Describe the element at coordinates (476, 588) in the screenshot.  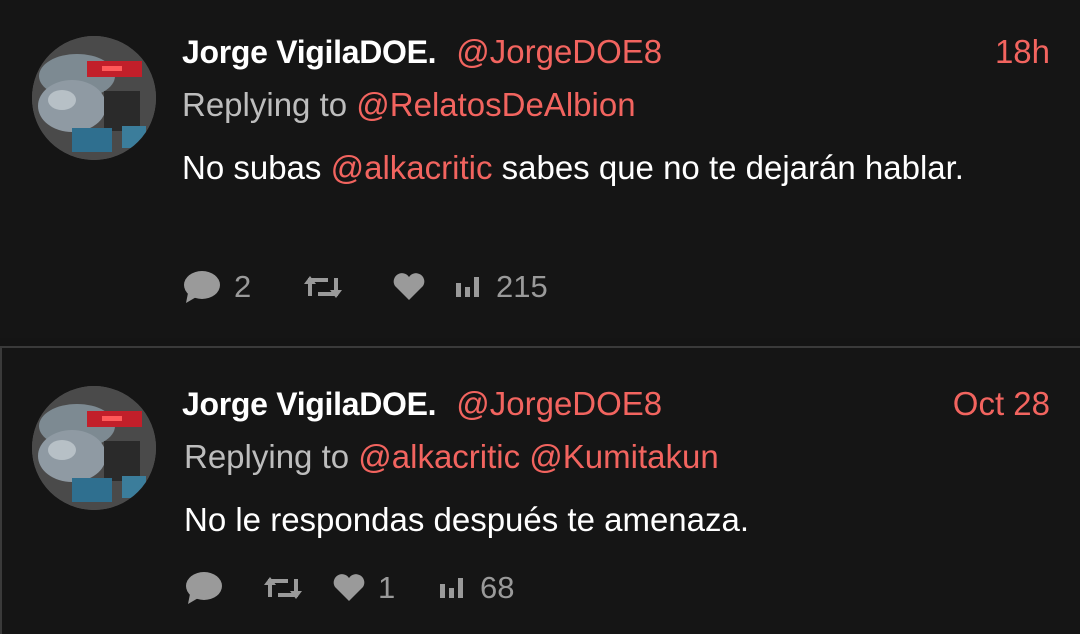
I see `views-button: 68` at that location.